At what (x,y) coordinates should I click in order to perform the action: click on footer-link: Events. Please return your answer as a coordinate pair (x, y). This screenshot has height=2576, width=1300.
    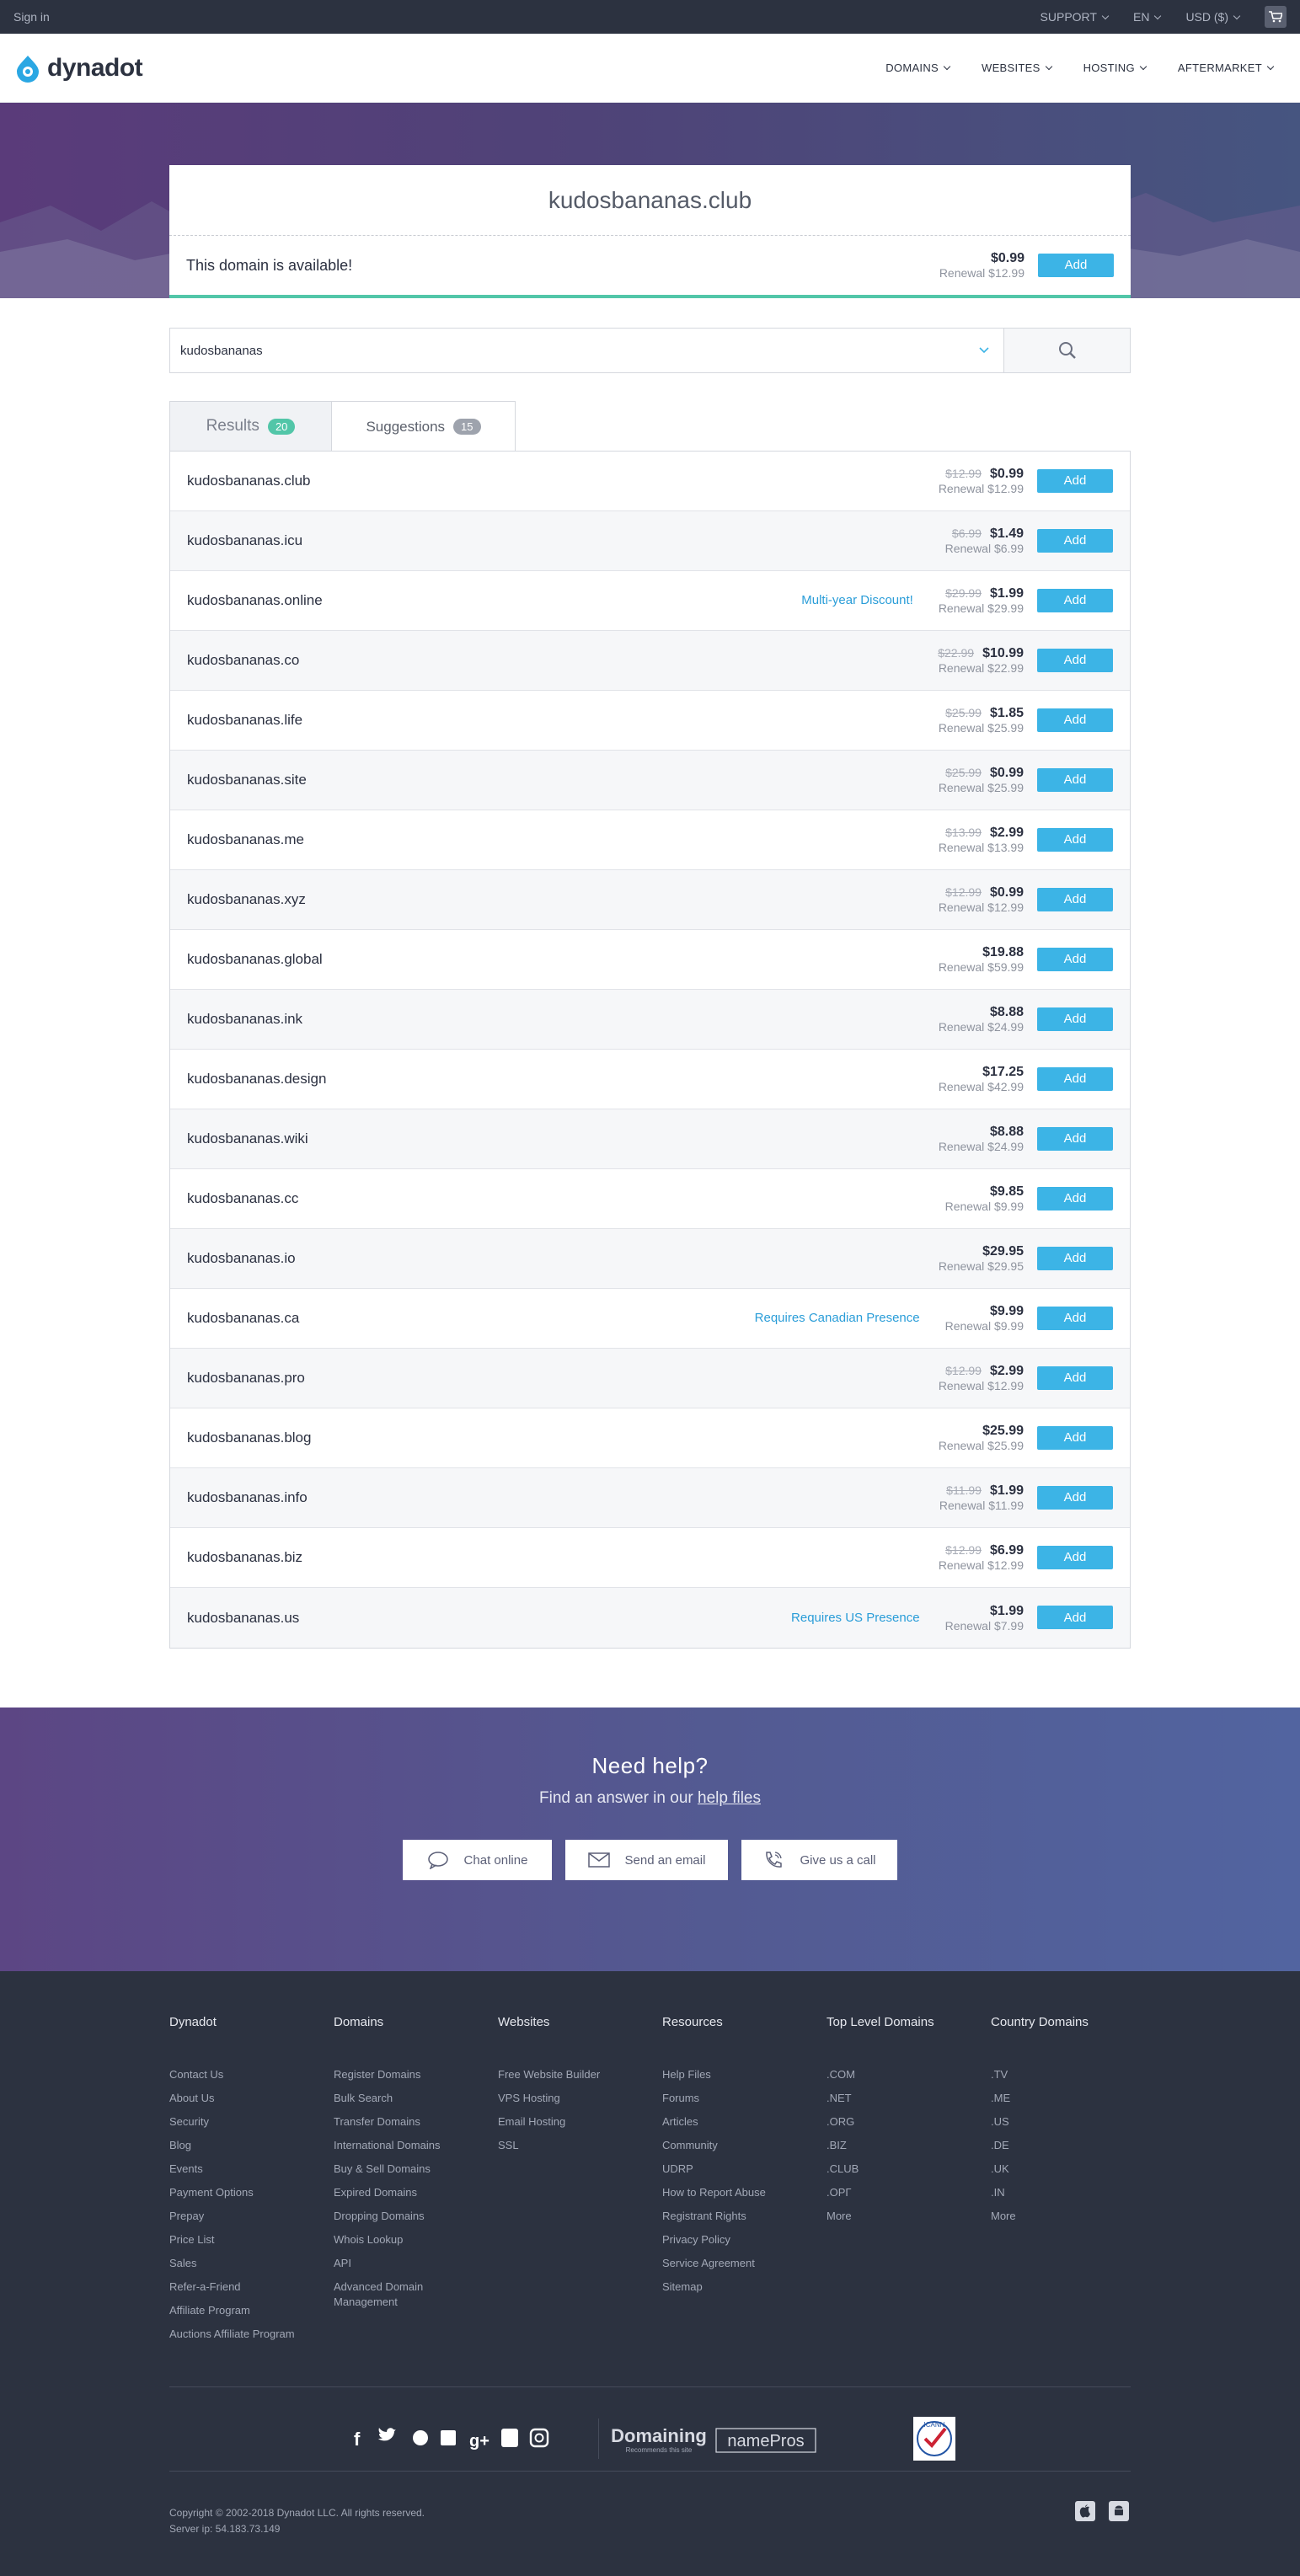
    Looking at the image, I should click on (251, 2169).